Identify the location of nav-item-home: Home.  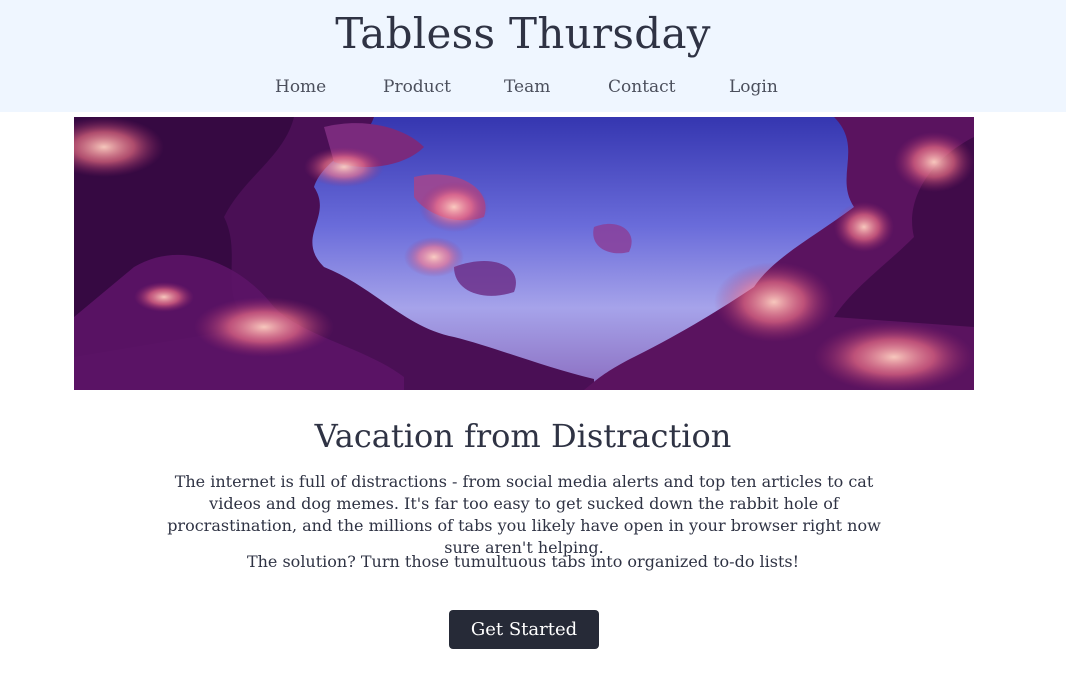
(300, 87).